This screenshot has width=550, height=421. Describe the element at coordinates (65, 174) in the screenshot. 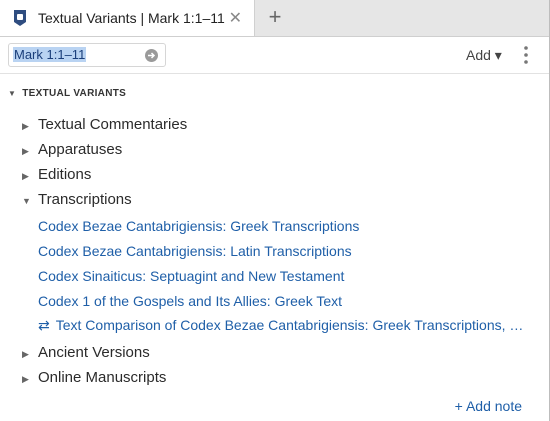

I see `category-label: Editions` at that location.